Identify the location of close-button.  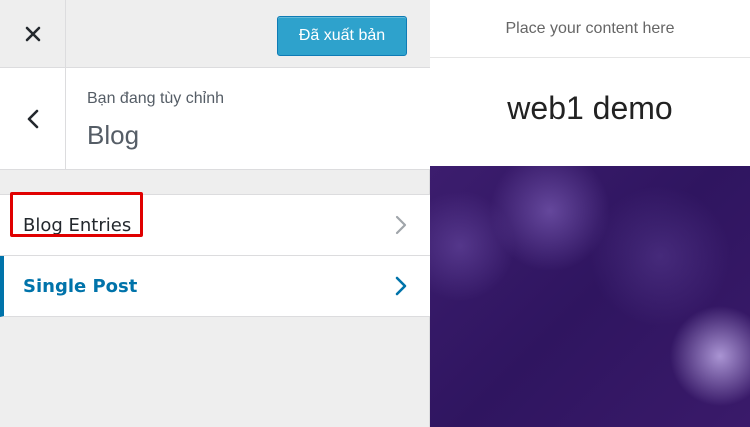
(33, 33).